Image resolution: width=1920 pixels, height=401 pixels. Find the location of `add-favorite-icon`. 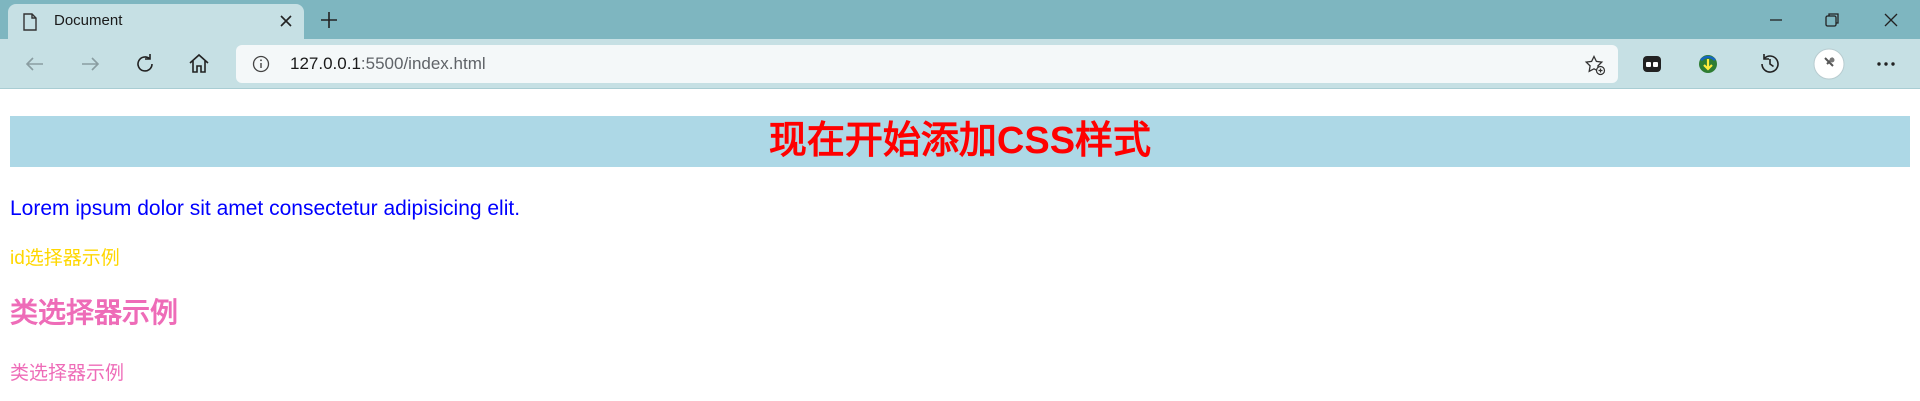

add-favorite-icon is located at coordinates (1595, 65).